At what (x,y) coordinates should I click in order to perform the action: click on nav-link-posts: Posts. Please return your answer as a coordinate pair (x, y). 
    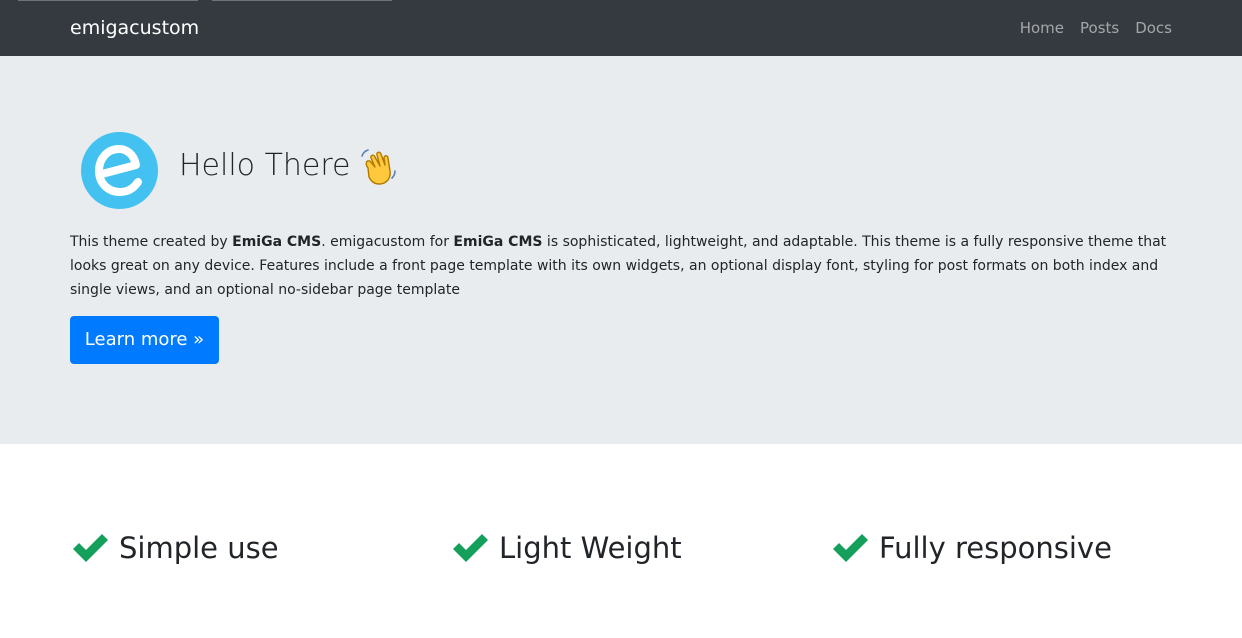
    Looking at the image, I should click on (1099, 28).